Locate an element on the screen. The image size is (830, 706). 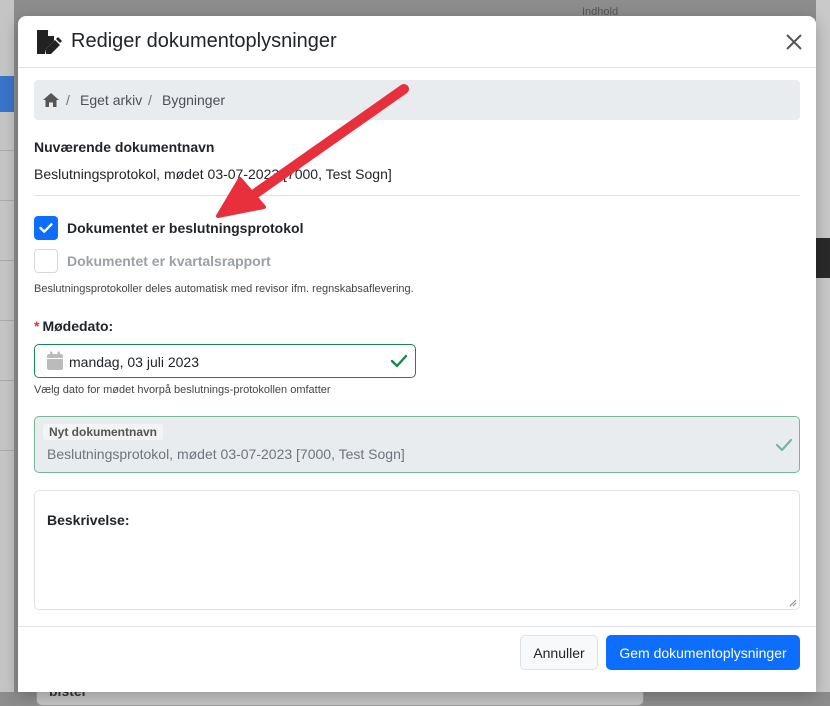
close-icon is located at coordinates (794, 42).